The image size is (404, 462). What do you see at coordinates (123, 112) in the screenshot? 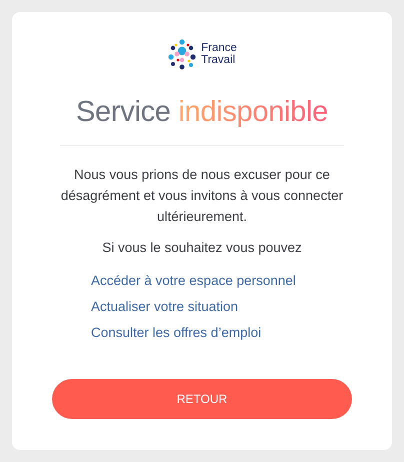
I see `title-text: Service` at bounding box center [123, 112].